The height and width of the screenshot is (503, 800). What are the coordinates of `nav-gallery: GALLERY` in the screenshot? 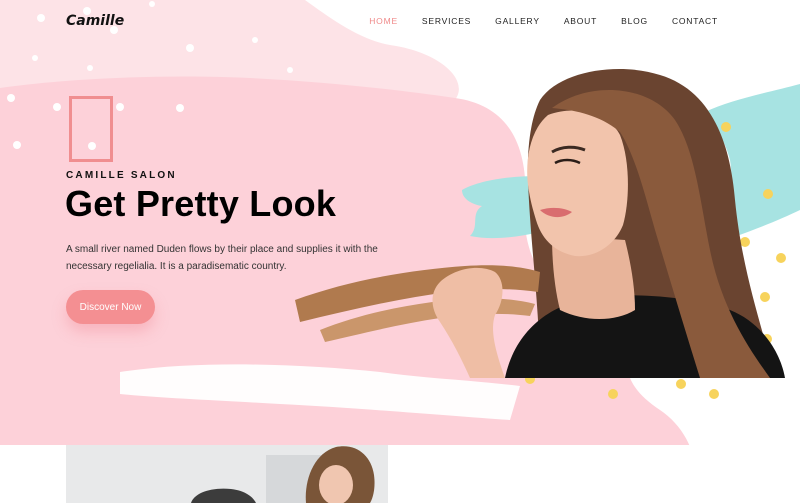 It's located at (517, 21).